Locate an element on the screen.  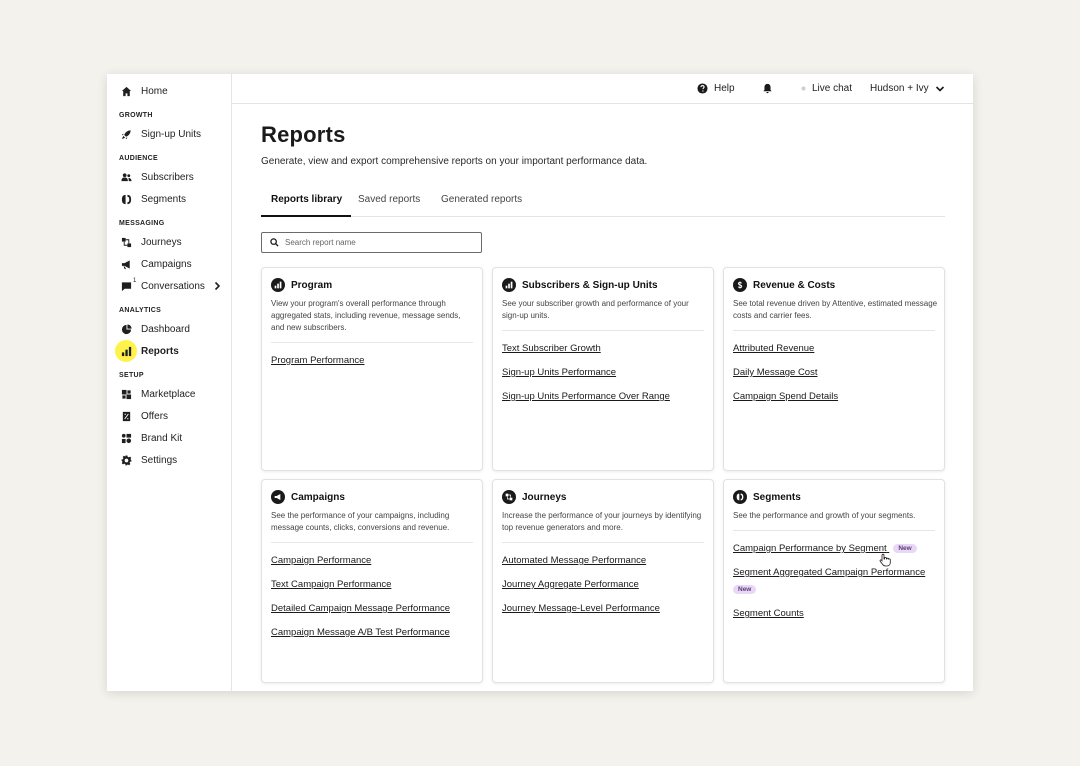
report-link-label: Campaign Performance by Segment is located at coordinates (810, 548).